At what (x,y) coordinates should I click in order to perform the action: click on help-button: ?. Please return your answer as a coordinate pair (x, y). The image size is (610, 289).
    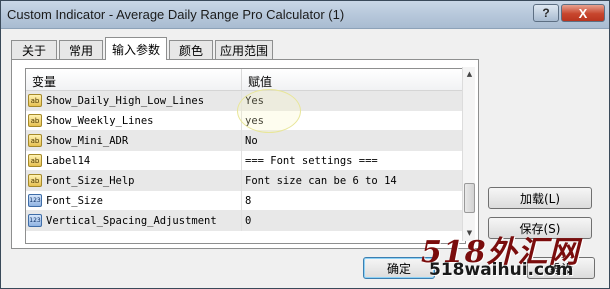
    Looking at the image, I should click on (546, 13).